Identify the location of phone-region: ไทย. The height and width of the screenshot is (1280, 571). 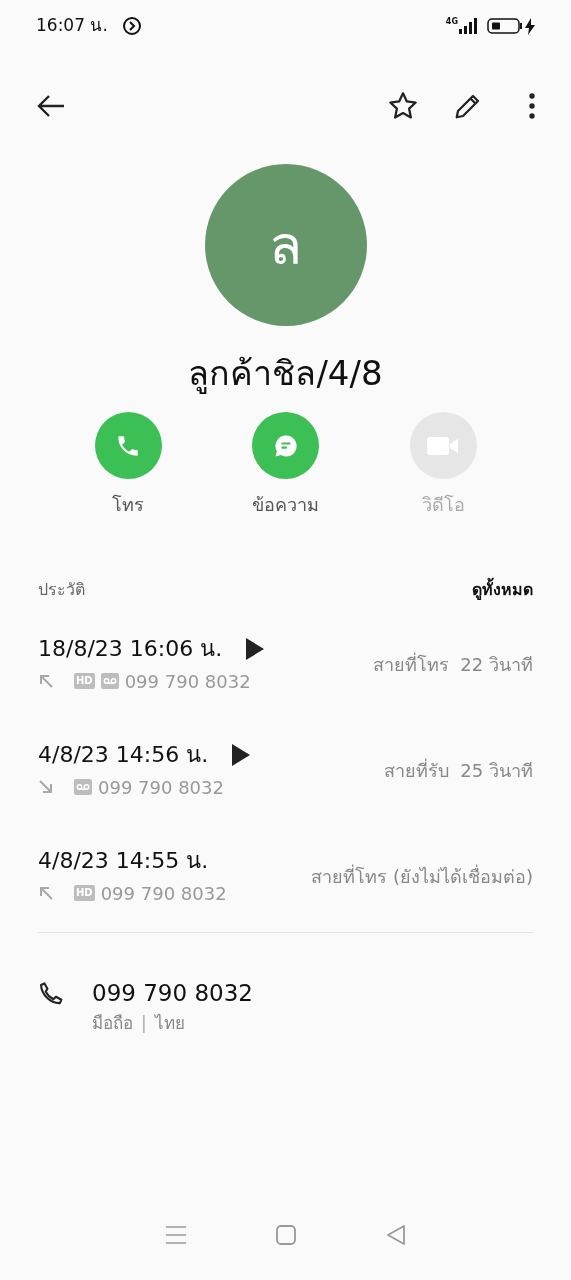
(169, 1023).